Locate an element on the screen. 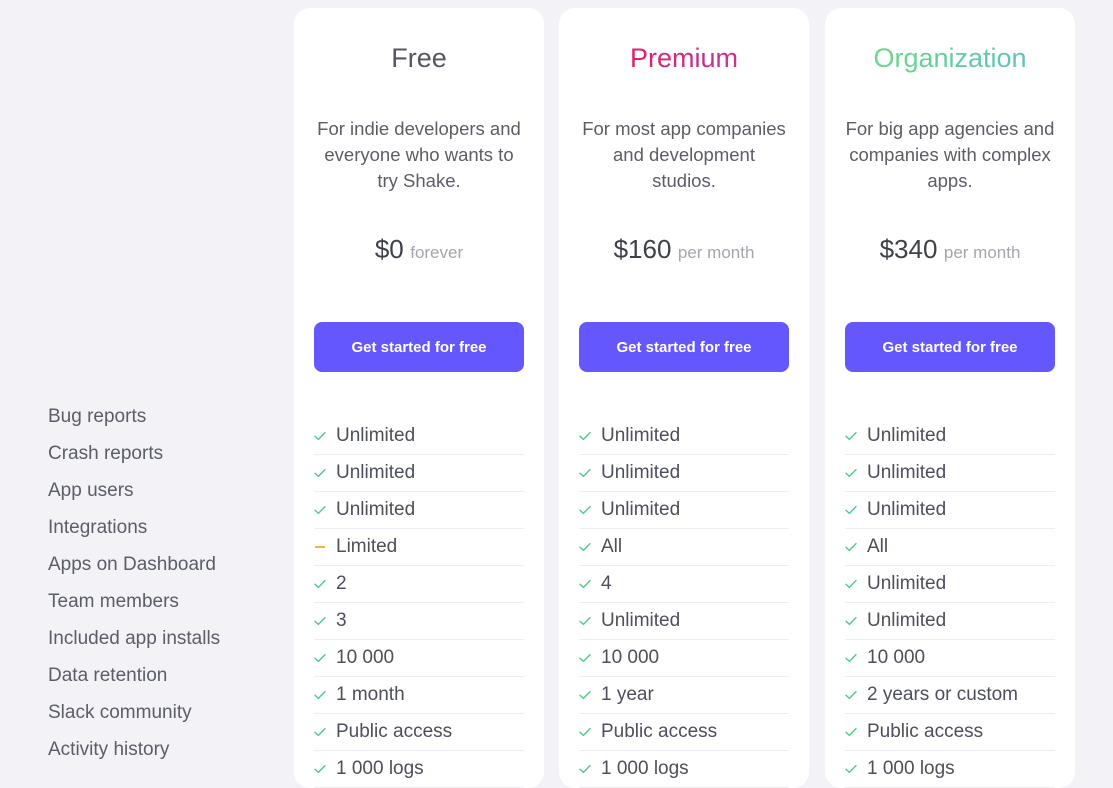  feature-value: 1 month is located at coordinates (370, 694).